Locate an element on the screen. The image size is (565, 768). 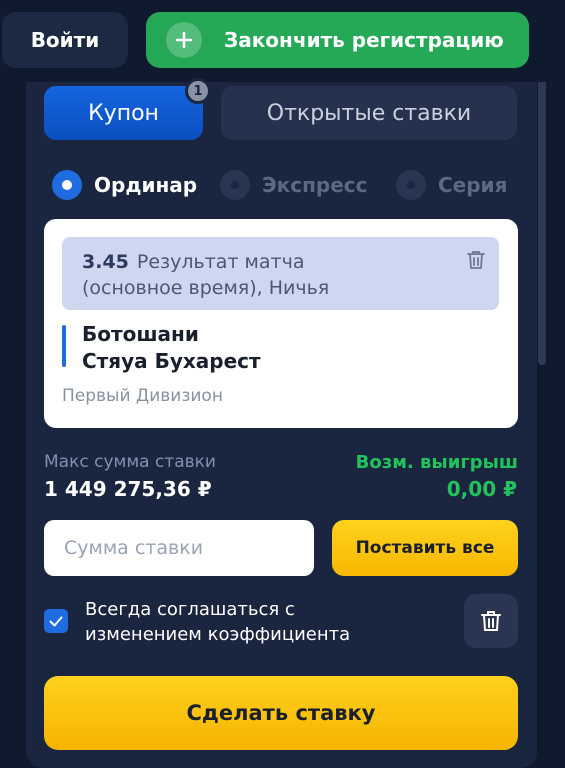
trash-icon is located at coordinates (491, 621).